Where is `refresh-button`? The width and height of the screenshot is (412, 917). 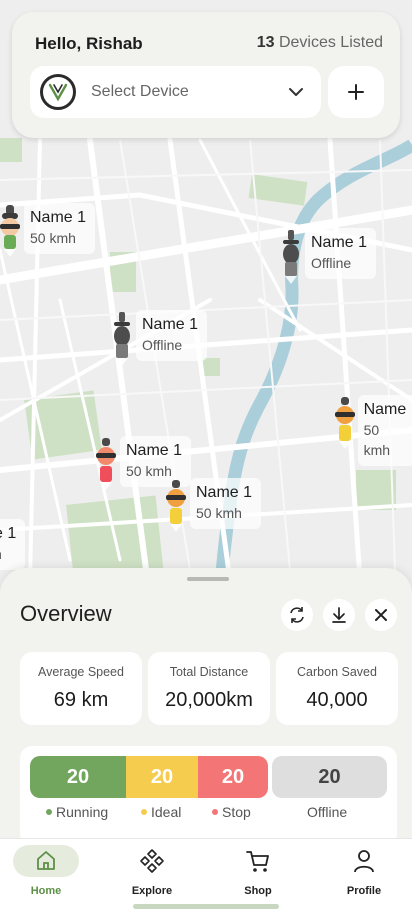
refresh-button is located at coordinates (297, 615).